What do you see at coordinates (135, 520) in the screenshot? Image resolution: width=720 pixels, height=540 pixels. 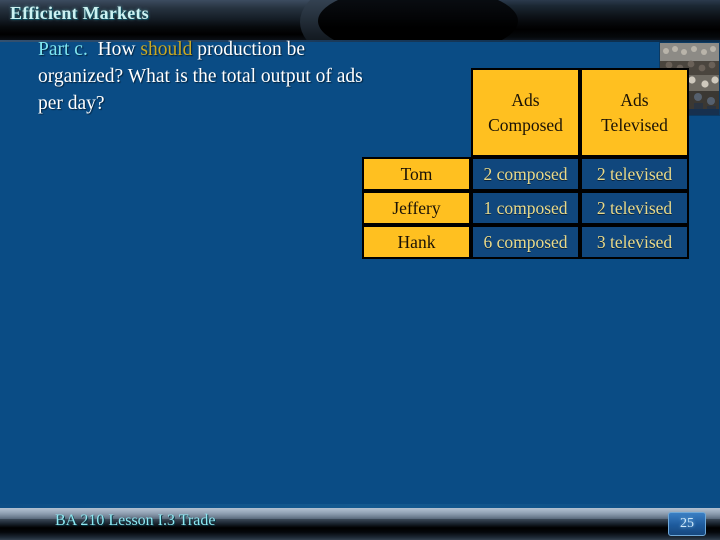 I see `footer-label: BA 210 Lesson I.3 Trade` at bounding box center [135, 520].